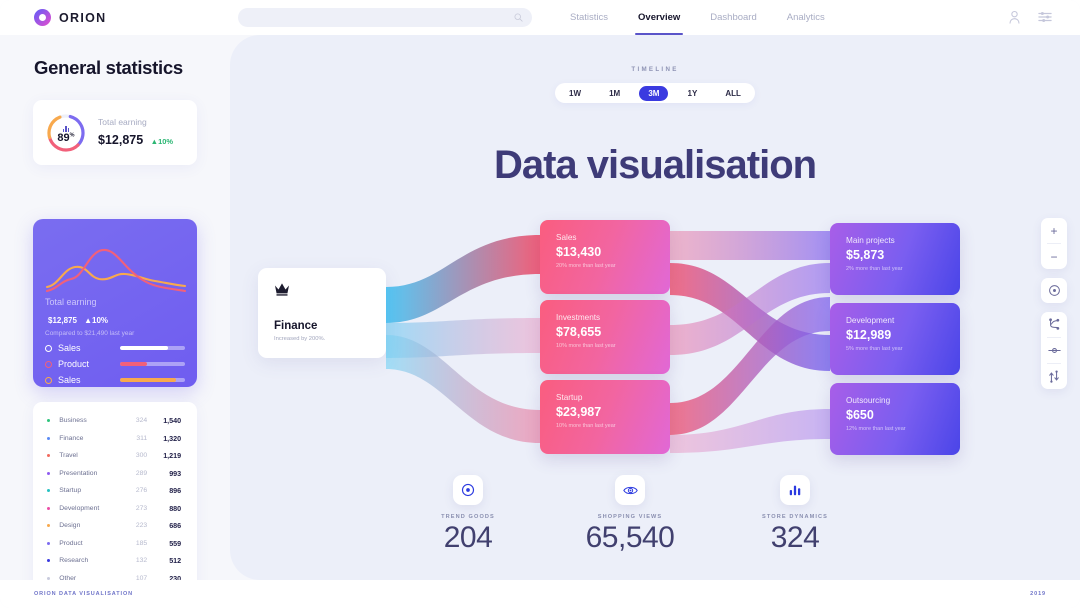 The image size is (1080, 608). I want to click on list-item: Development 273 880, so click(115, 509).